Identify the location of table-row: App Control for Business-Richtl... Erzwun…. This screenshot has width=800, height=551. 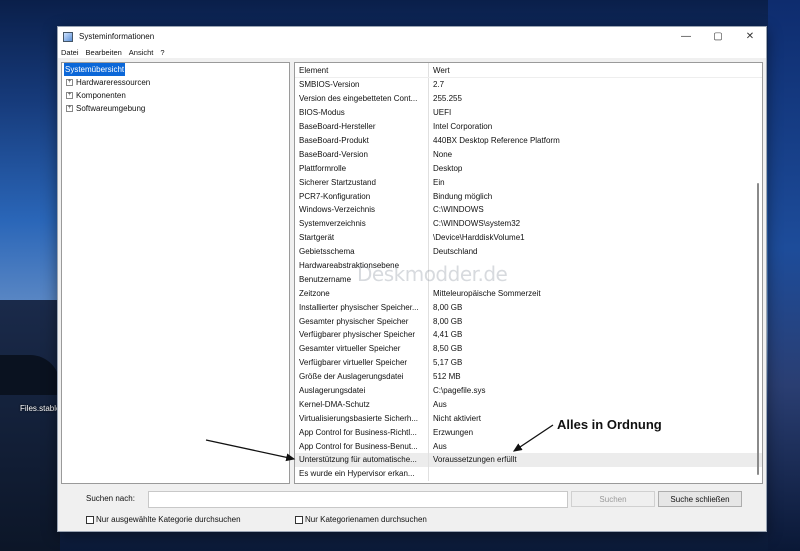
(528, 432).